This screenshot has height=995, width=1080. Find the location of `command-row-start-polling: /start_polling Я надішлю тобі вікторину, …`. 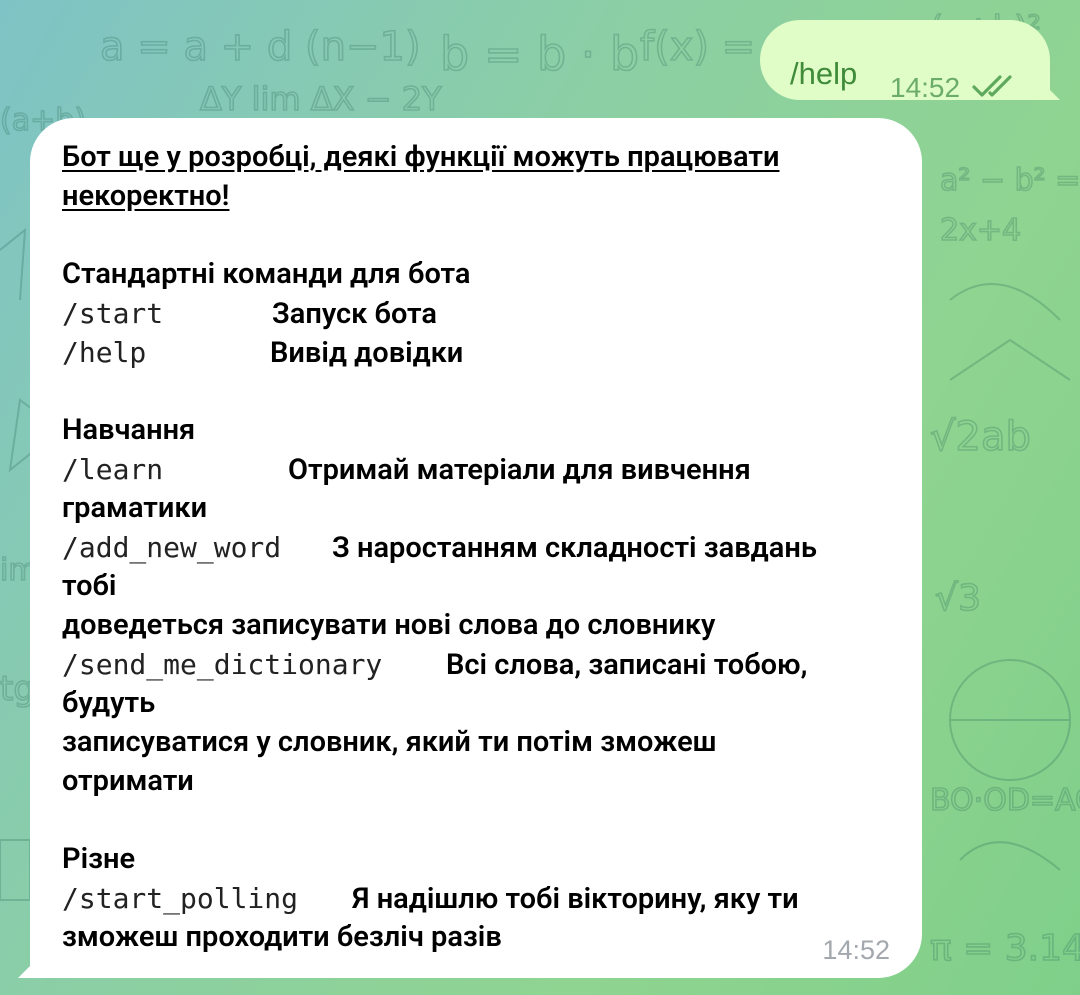

command-row-start-polling: /start_polling Я надішлю тобі вікторину, … is located at coordinates (482, 898).